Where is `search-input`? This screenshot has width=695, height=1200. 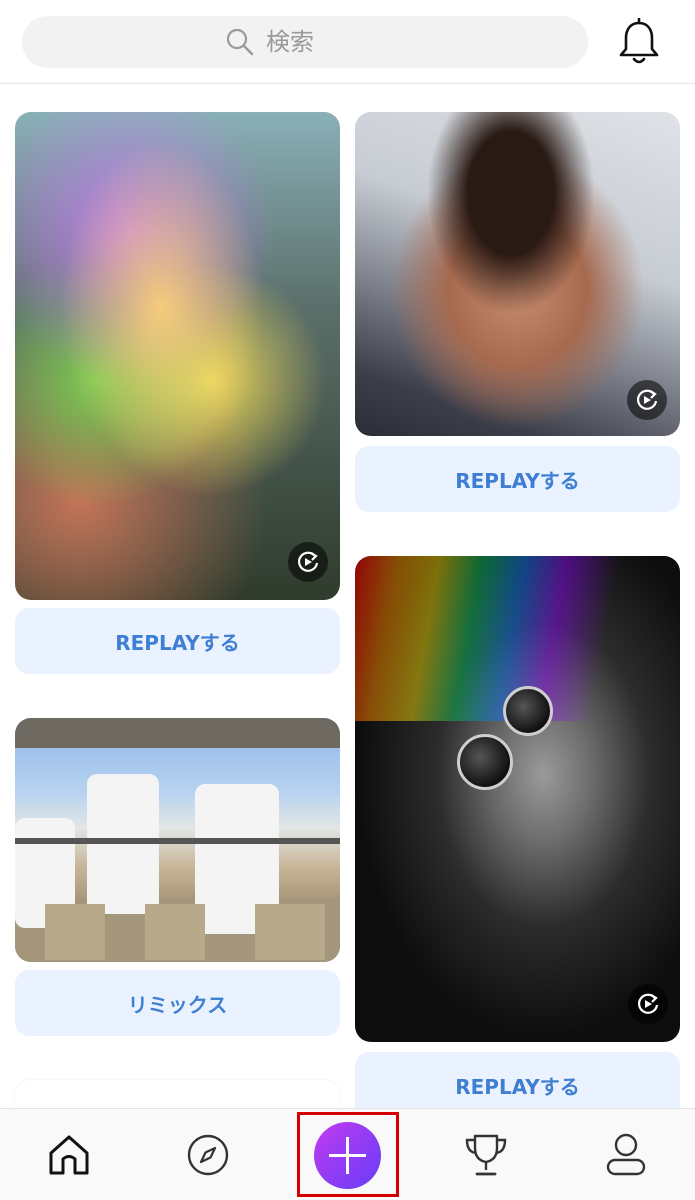 search-input is located at coordinates (326, 42).